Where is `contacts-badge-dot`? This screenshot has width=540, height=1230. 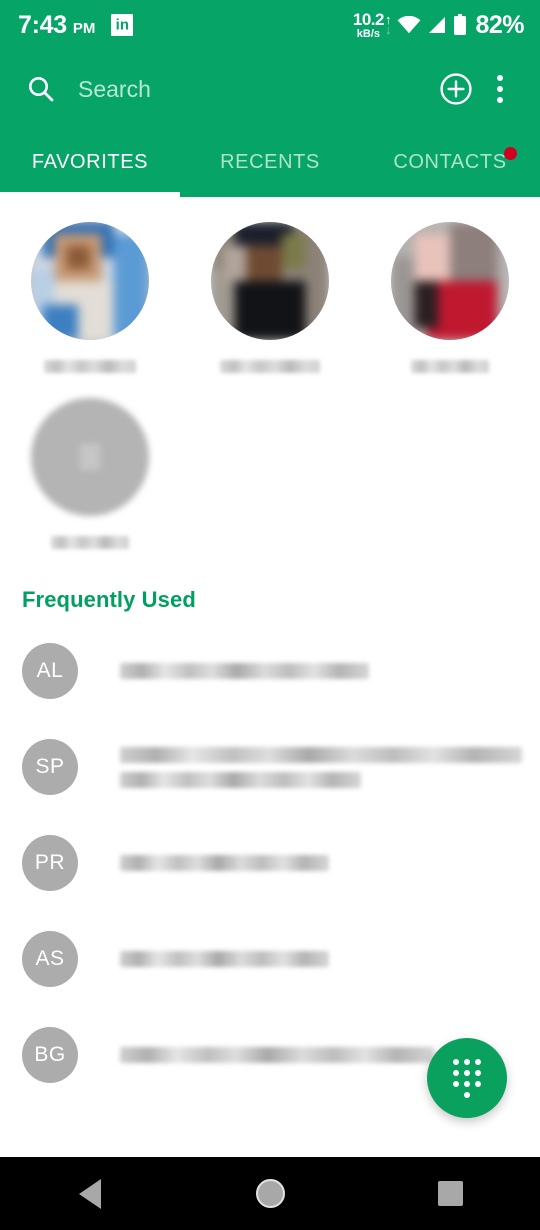 contacts-badge-dot is located at coordinates (510, 153).